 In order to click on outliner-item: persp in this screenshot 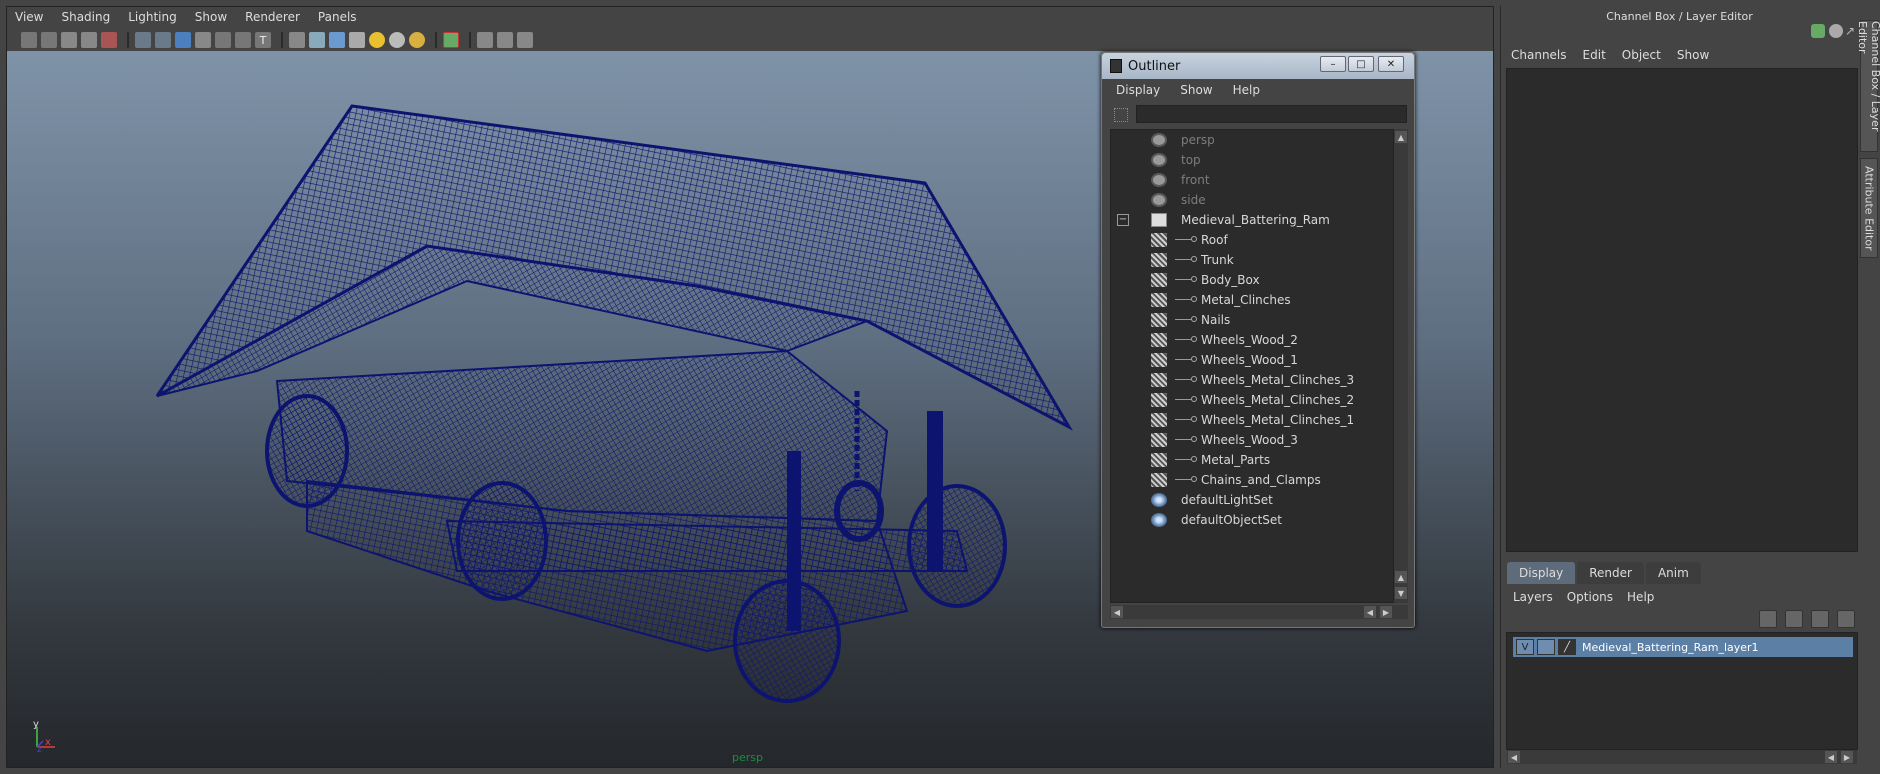, I will do `click(1252, 140)`.